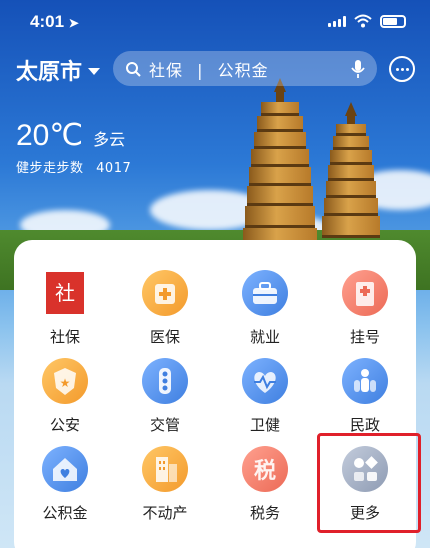 This screenshot has height=548, width=430. I want to click on pagoda-left, so click(280, 168).